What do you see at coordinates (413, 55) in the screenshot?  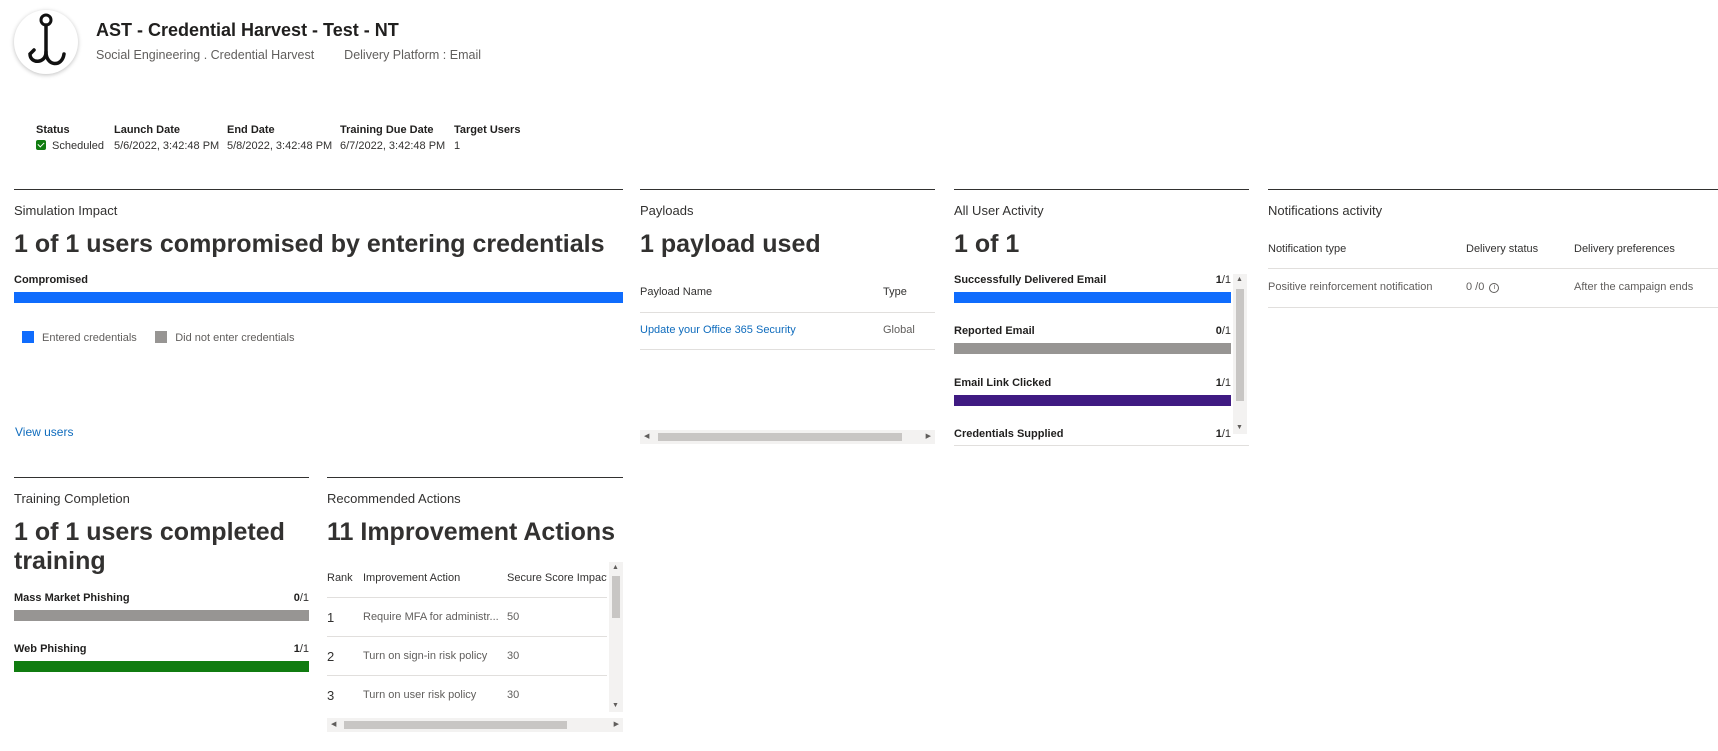 I see `delivery-platform-label: Delivery Platform : Email` at bounding box center [413, 55].